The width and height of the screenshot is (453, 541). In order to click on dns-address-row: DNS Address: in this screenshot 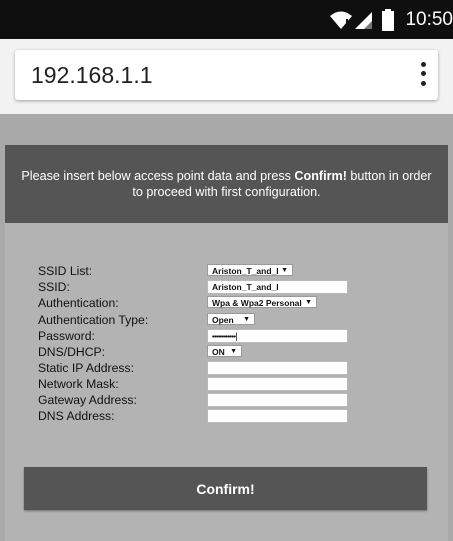, I will do `click(238, 416)`.